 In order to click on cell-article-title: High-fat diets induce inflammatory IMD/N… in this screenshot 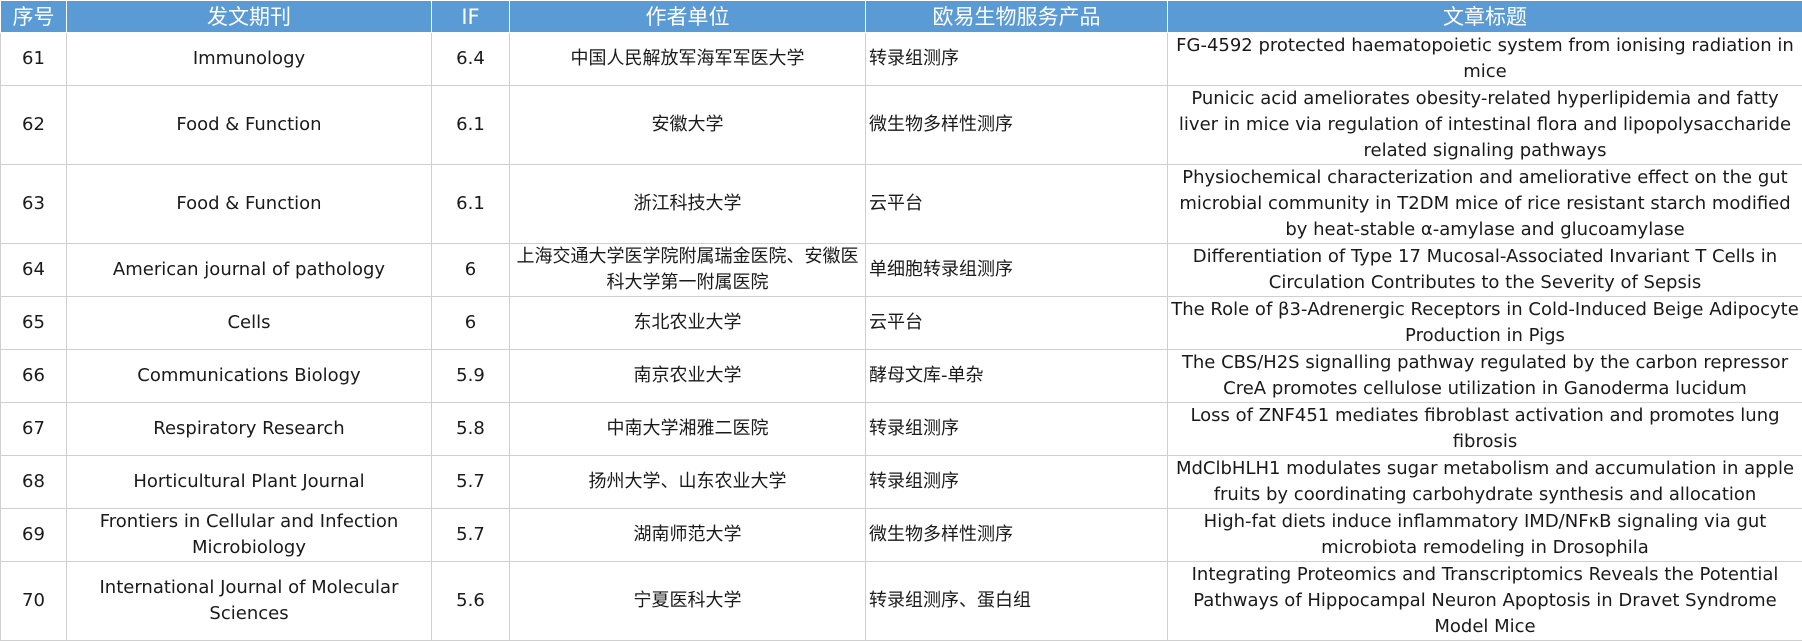, I will do `click(1485, 535)`.